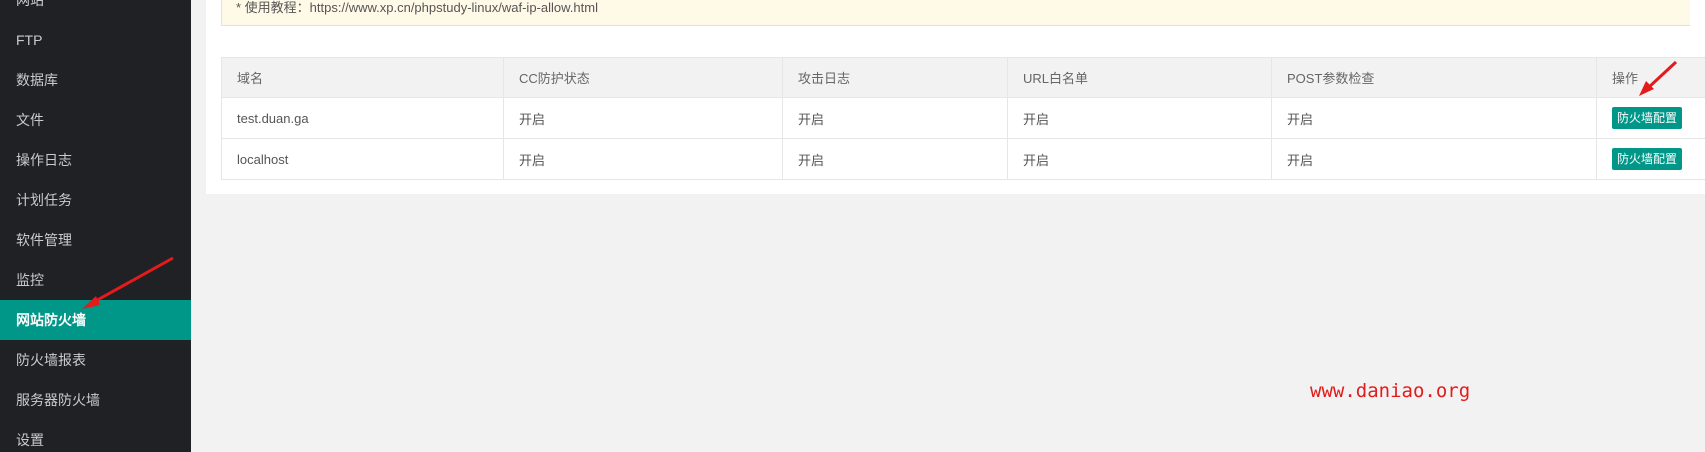 This screenshot has width=1705, height=452. I want to click on table-row: test.duan.ga 开启 开启 开启 开启 防火墙配置, so click(963, 118).